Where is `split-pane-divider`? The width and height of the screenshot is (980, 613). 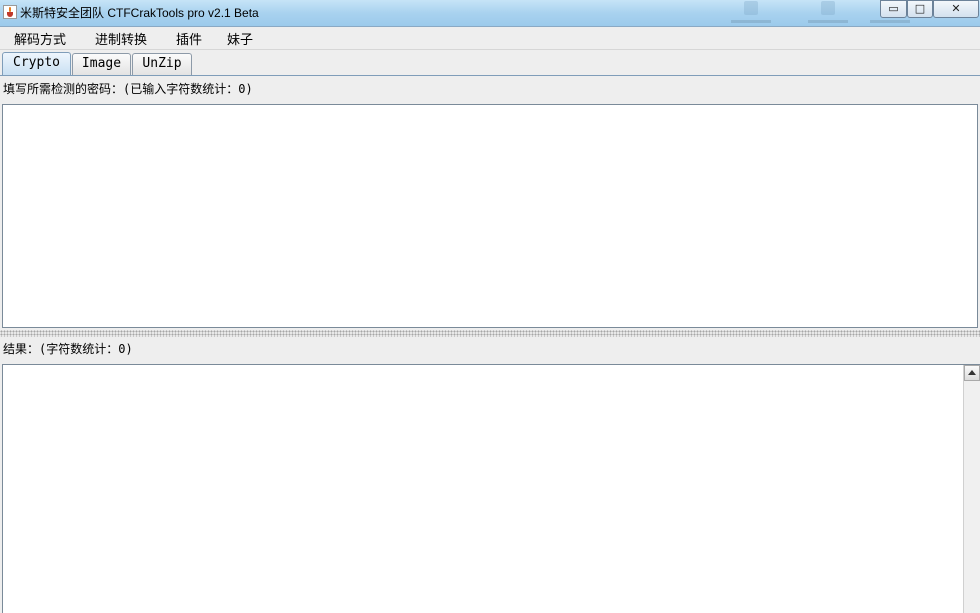
split-pane-divider is located at coordinates (490, 333).